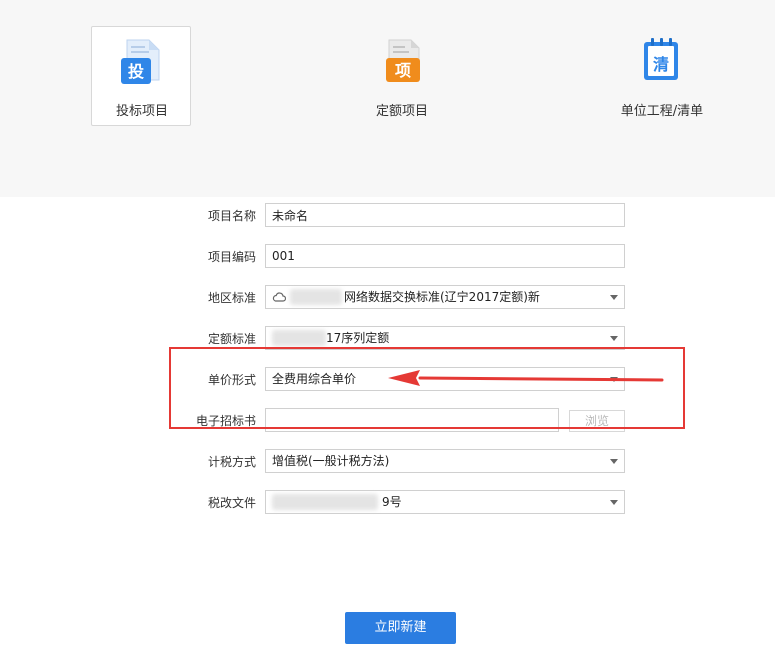  I want to click on project-type-bid-card: 投 投标项目, so click(141, 76).